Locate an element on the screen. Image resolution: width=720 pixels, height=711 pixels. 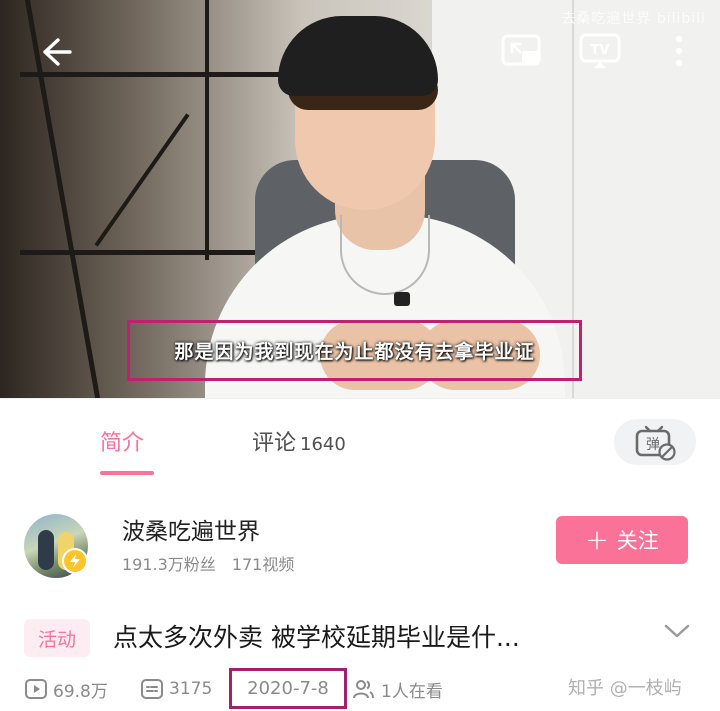
back-arrow-icon is located at coordinates (56, 52).